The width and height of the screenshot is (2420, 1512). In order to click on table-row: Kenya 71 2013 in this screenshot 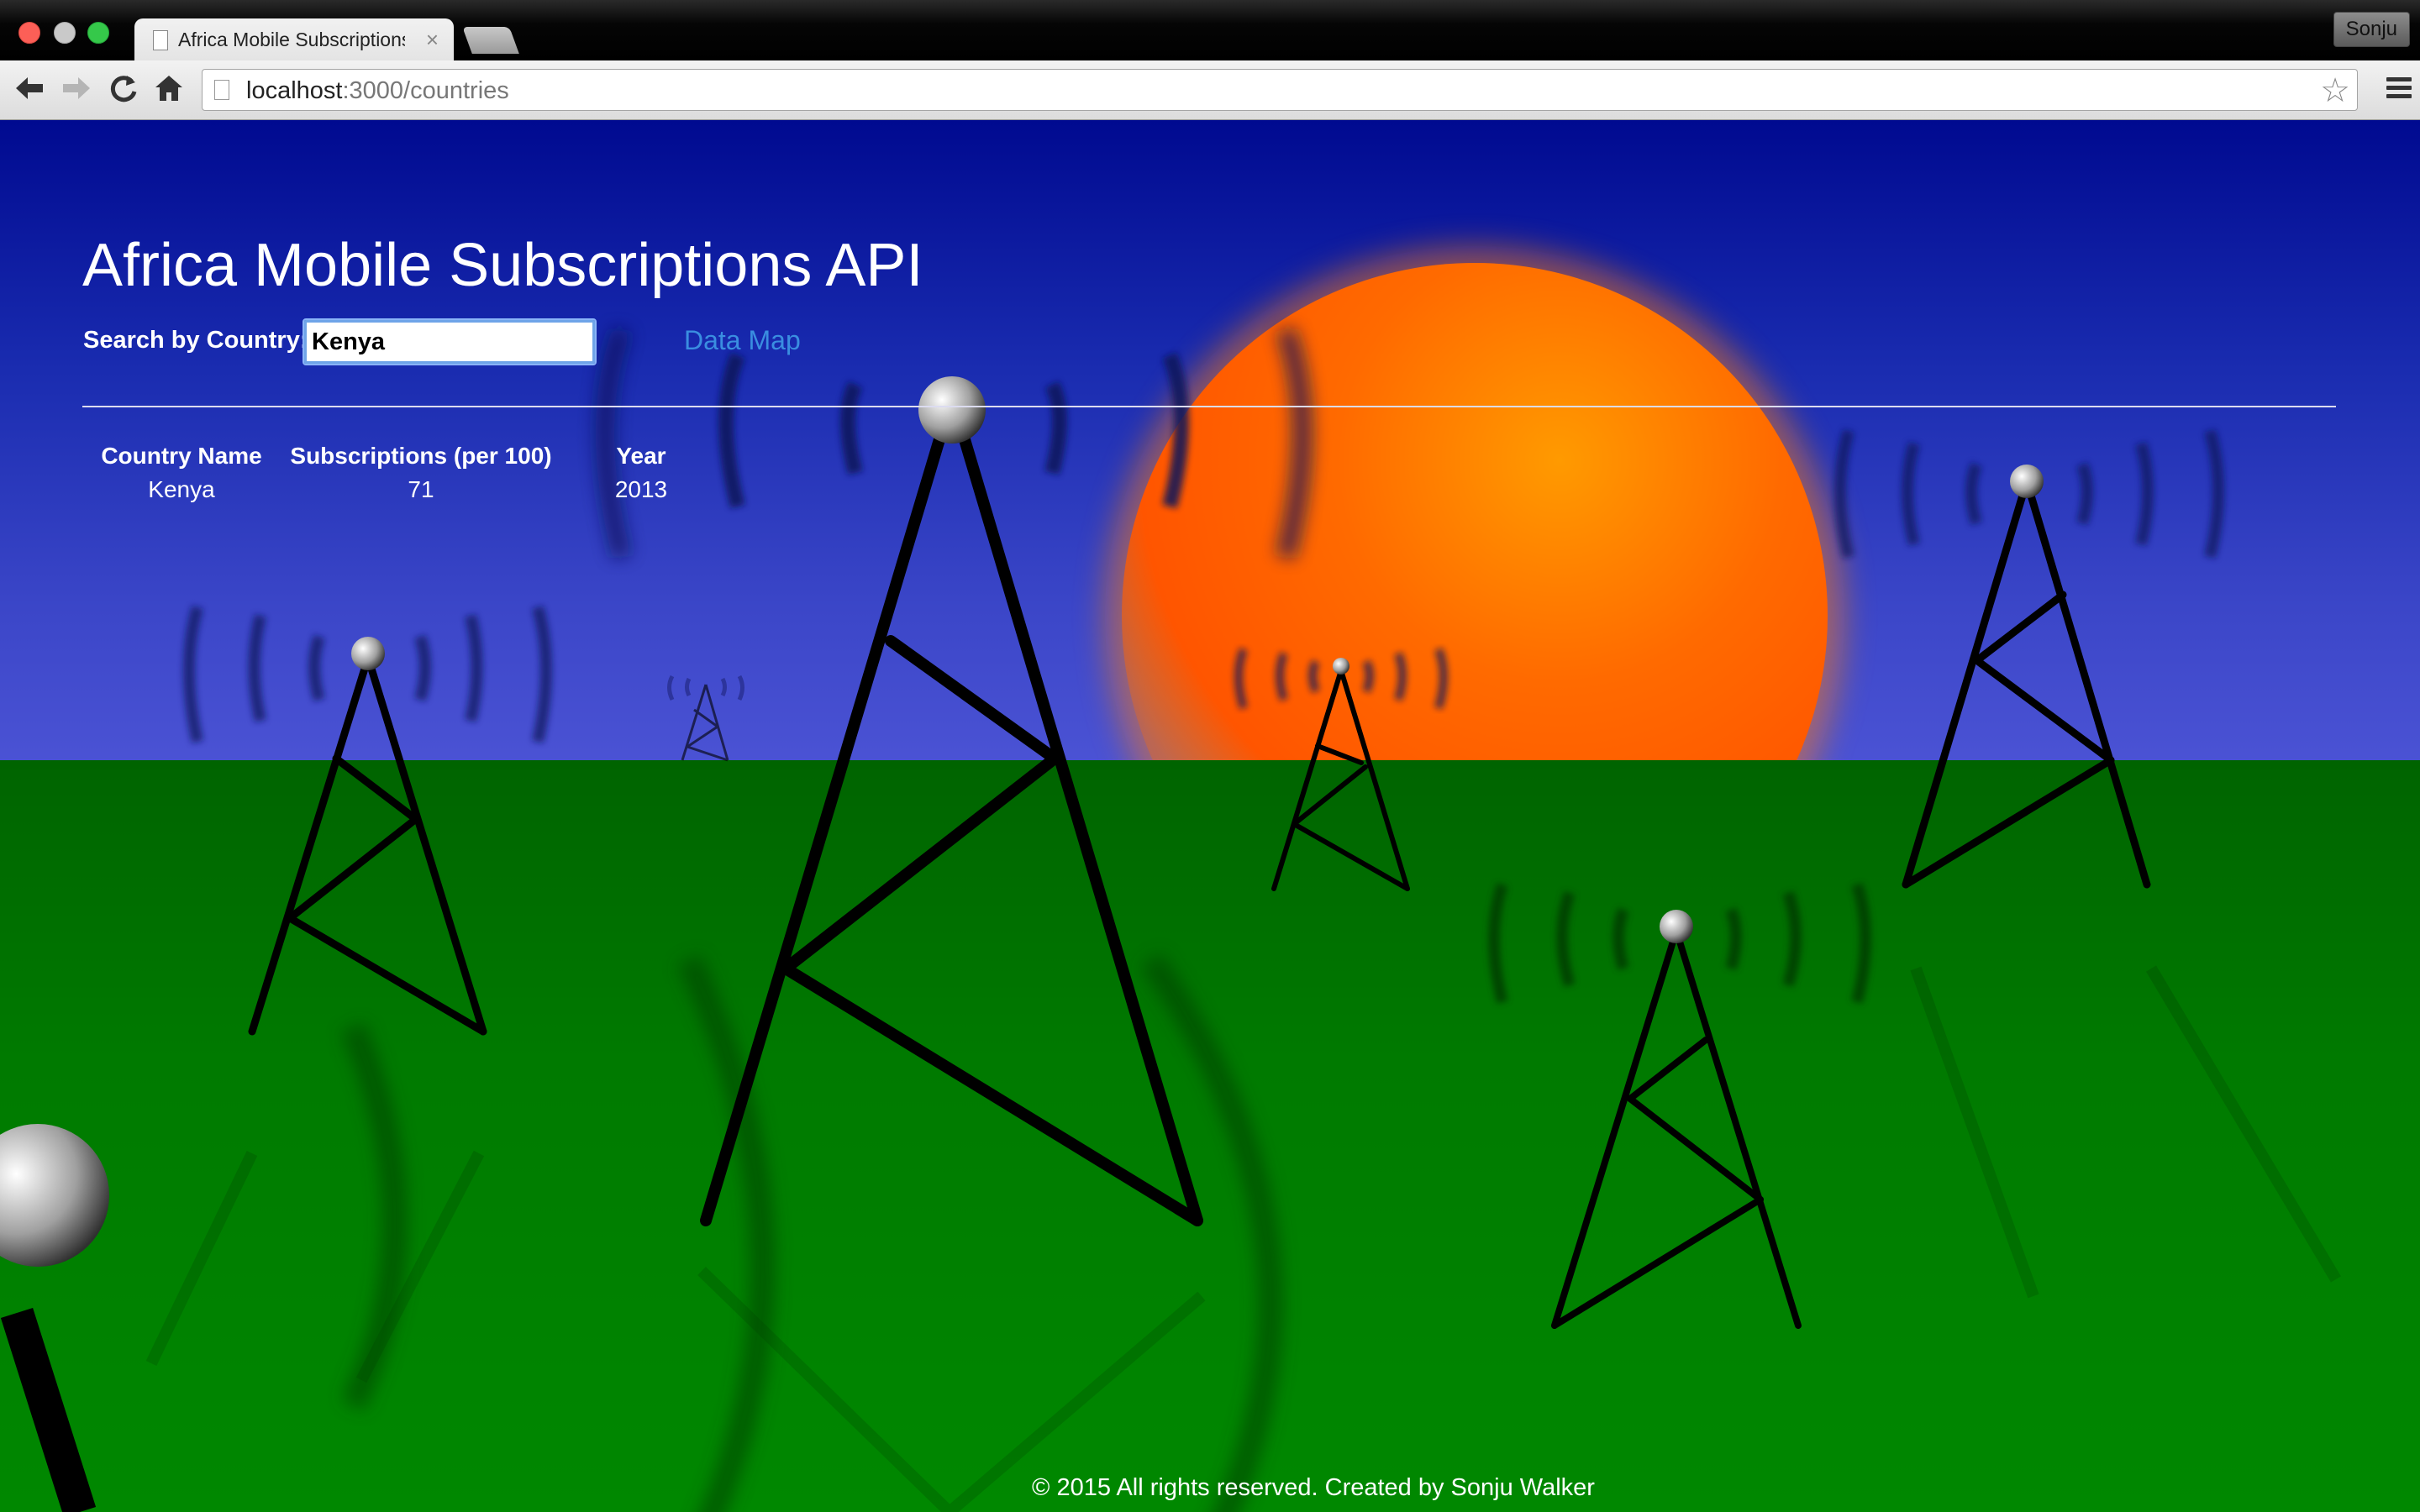, I will do `click(401, 490)`.